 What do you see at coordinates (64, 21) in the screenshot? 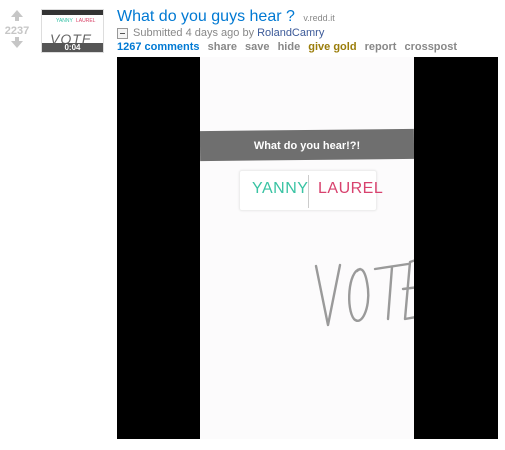
I see `thumbnail-yanny: YANNY` at bounding box center [64, 21].